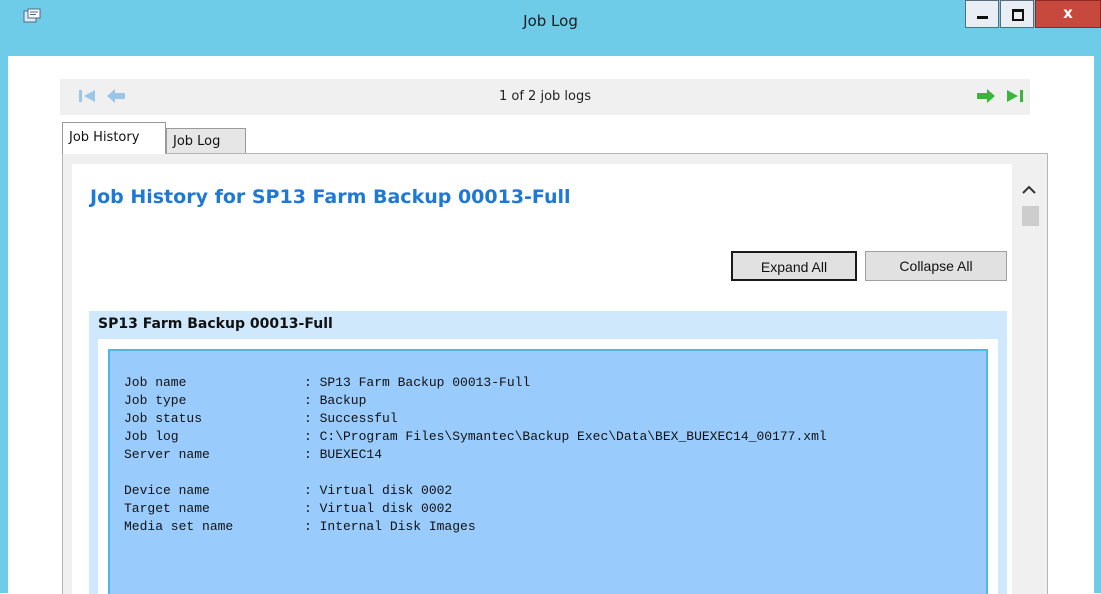 The width and height of the screenshot is (1101, 594). I want to click on vertical-scrollbar, so click(1029, 379).